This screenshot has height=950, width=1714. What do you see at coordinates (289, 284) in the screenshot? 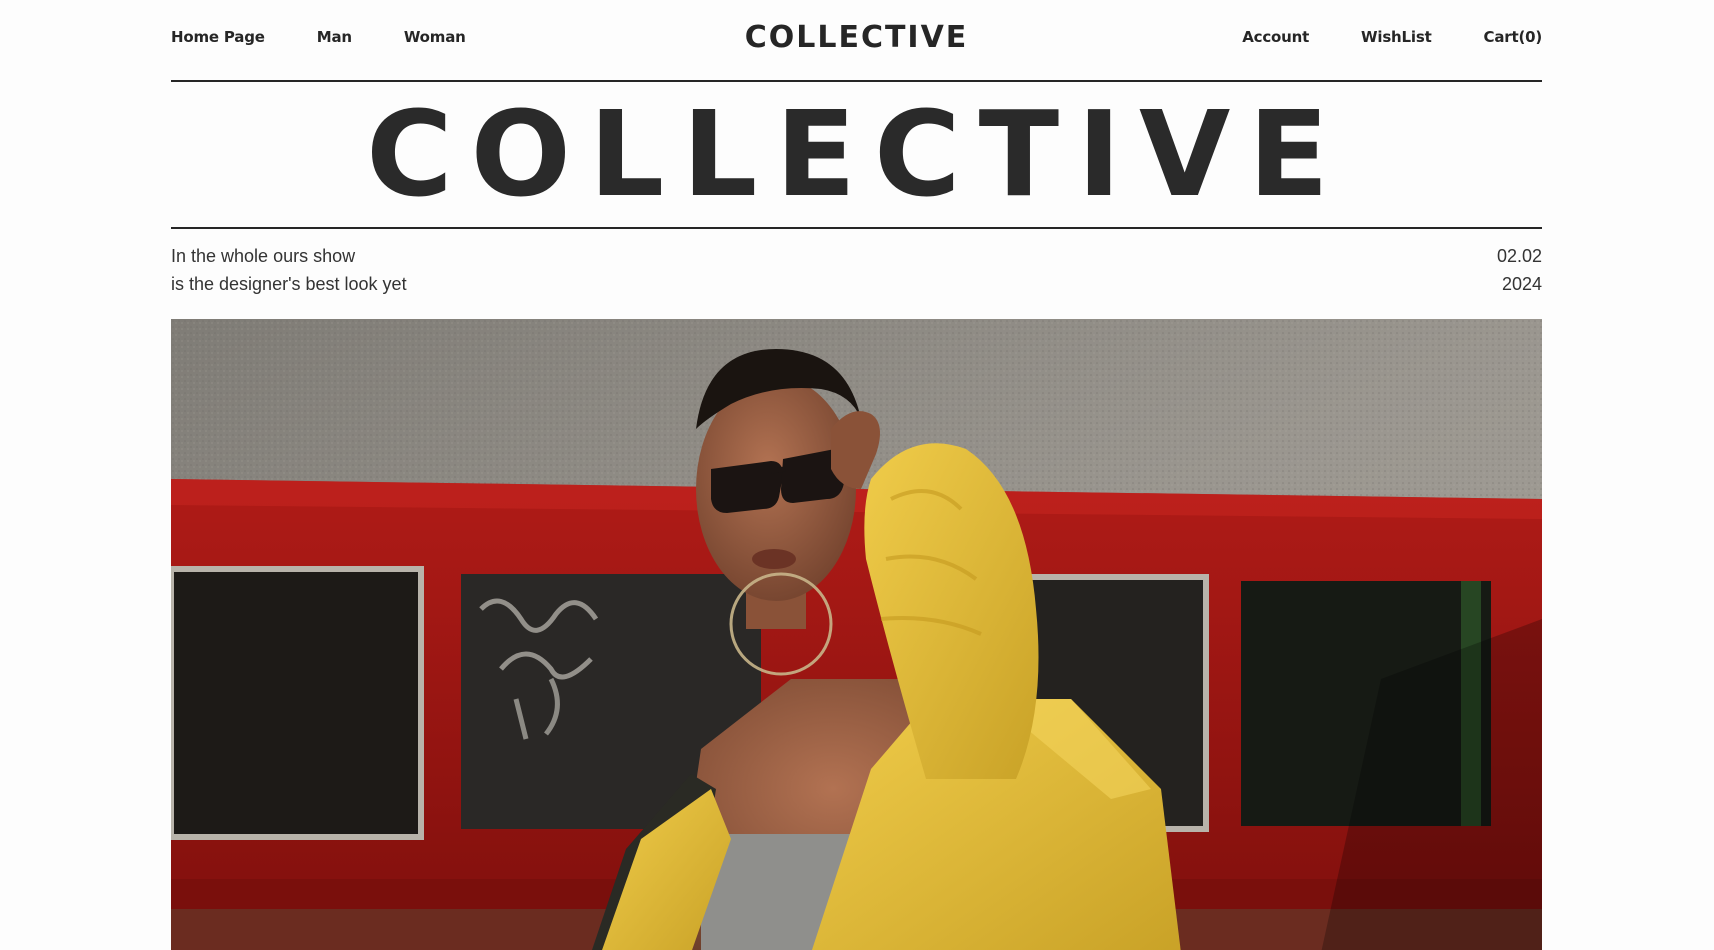
I see `tagline-line-2: is the designer's best look yet` at bounding box center [289, 284].